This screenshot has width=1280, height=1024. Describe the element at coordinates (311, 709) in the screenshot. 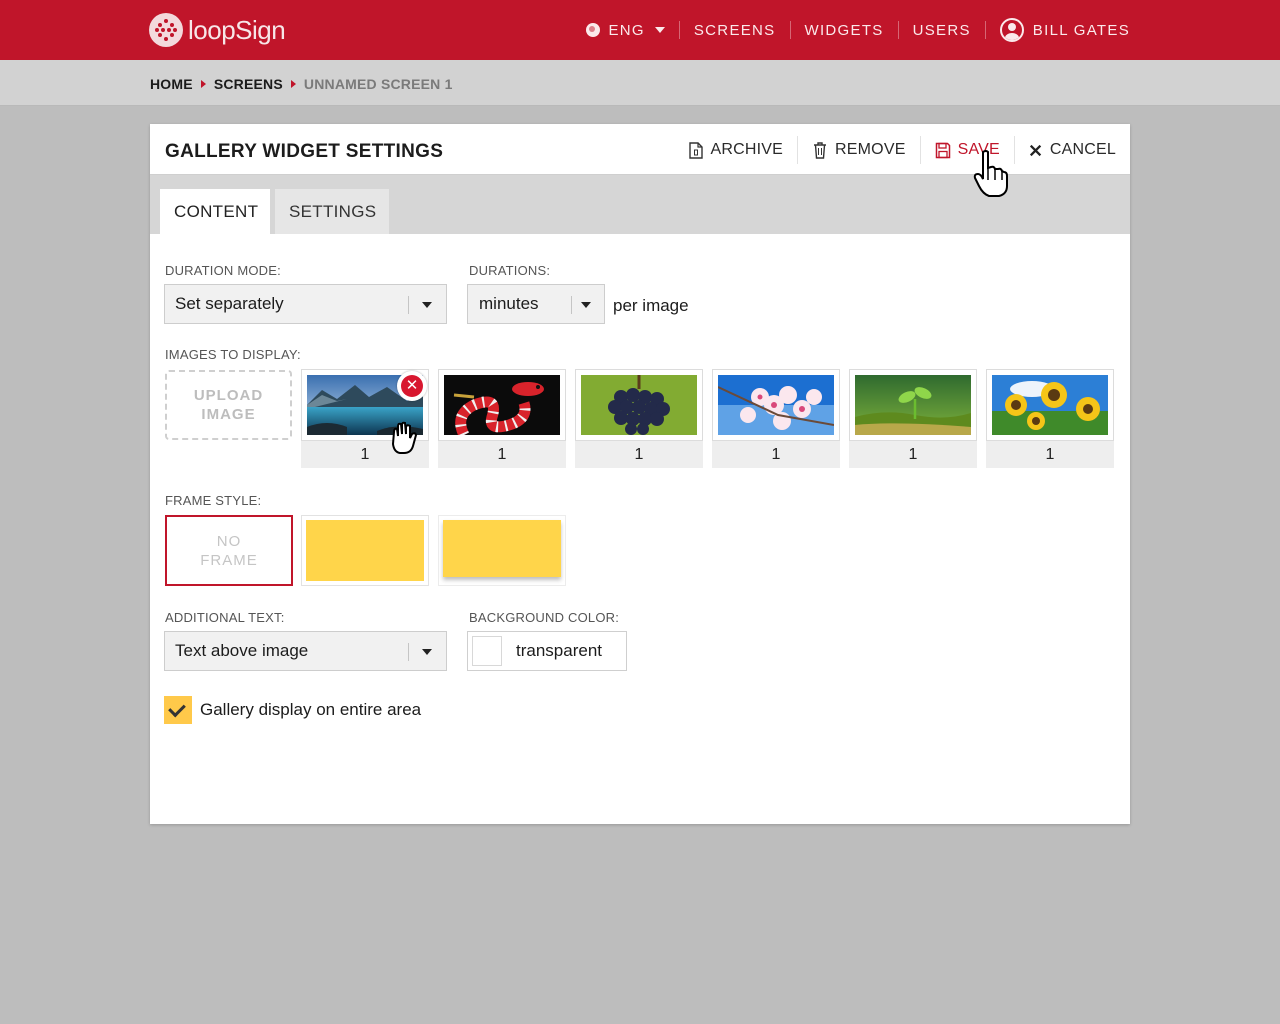

I see `gallery-entire-area-label: Gallery display on entire area` at that location.